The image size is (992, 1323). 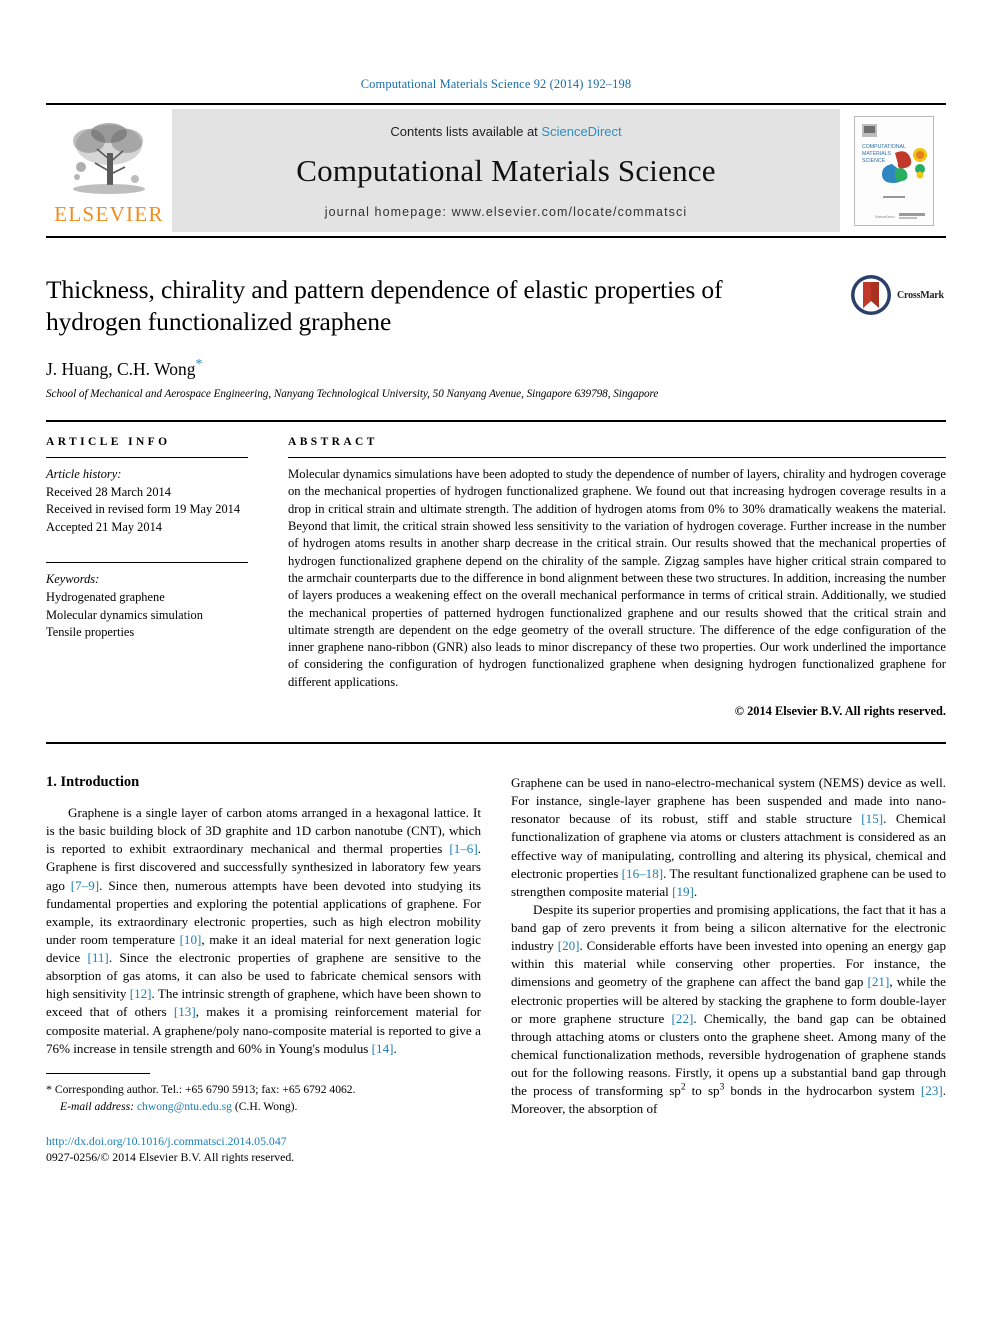 What do you see at coordinates (581, 131) in the screenshot?
I see `sciencedirect-link: ScienceDirect` at bounding box center [581, 131].